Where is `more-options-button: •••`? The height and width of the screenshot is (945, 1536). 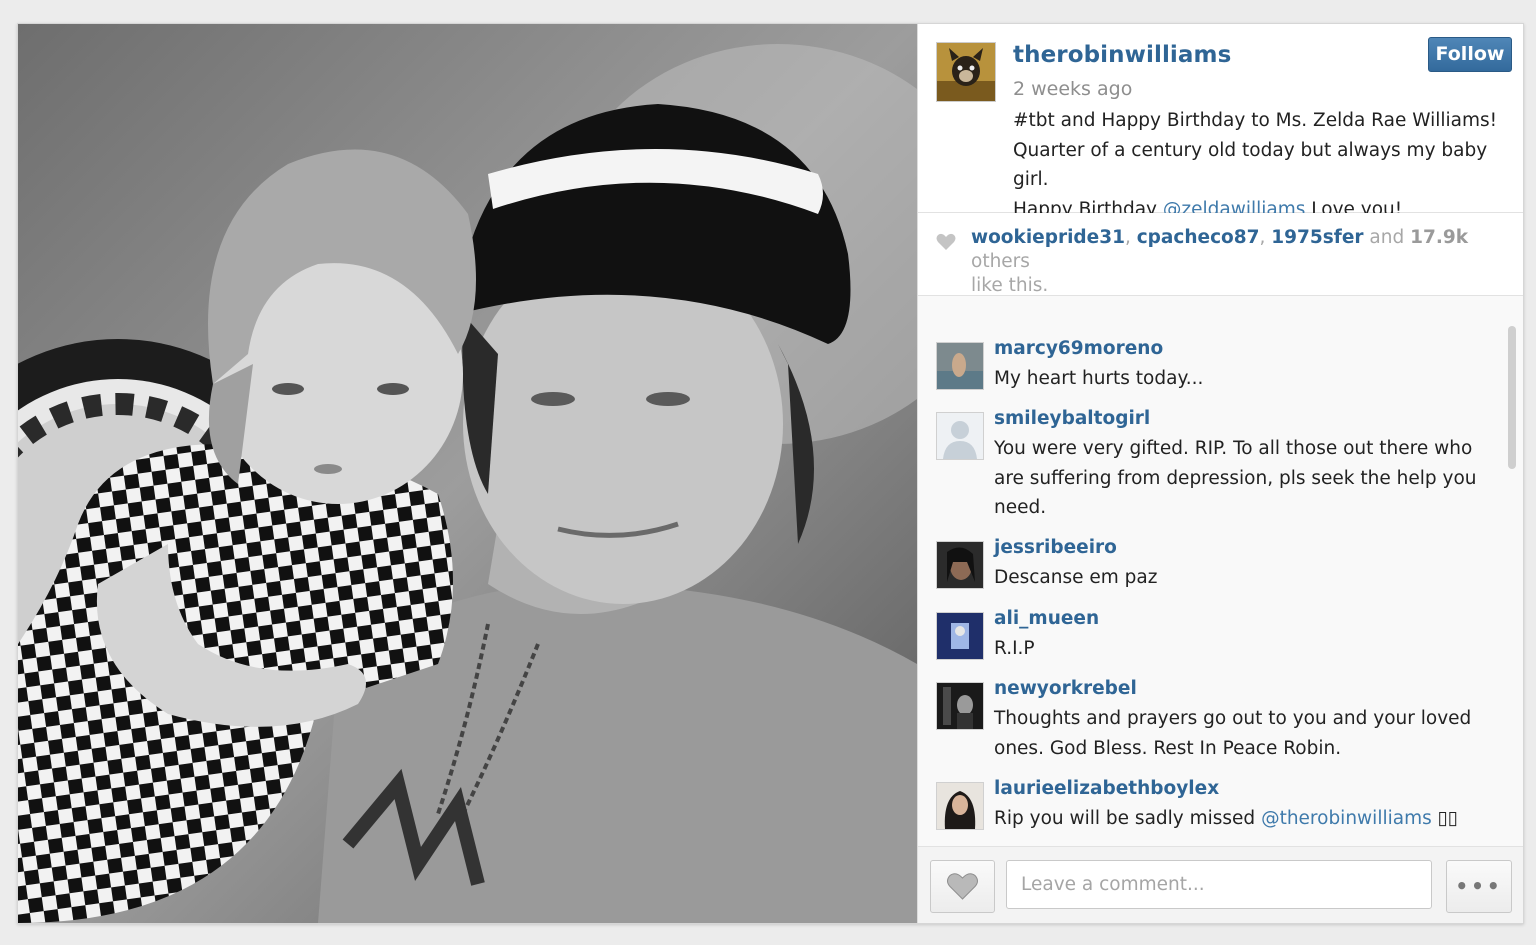 more-options-button: ••• is located at coordinates (1479, 886).